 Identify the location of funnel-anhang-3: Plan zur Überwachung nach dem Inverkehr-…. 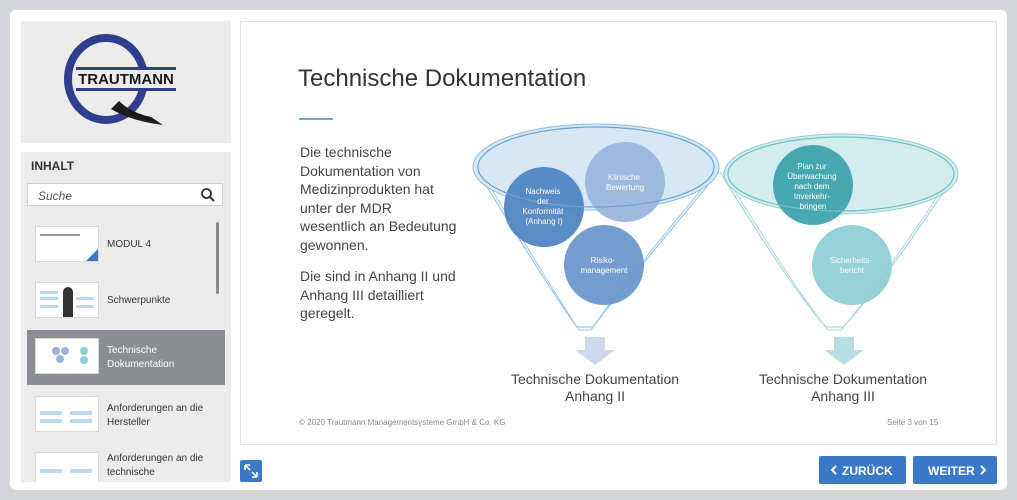
(839, 268).